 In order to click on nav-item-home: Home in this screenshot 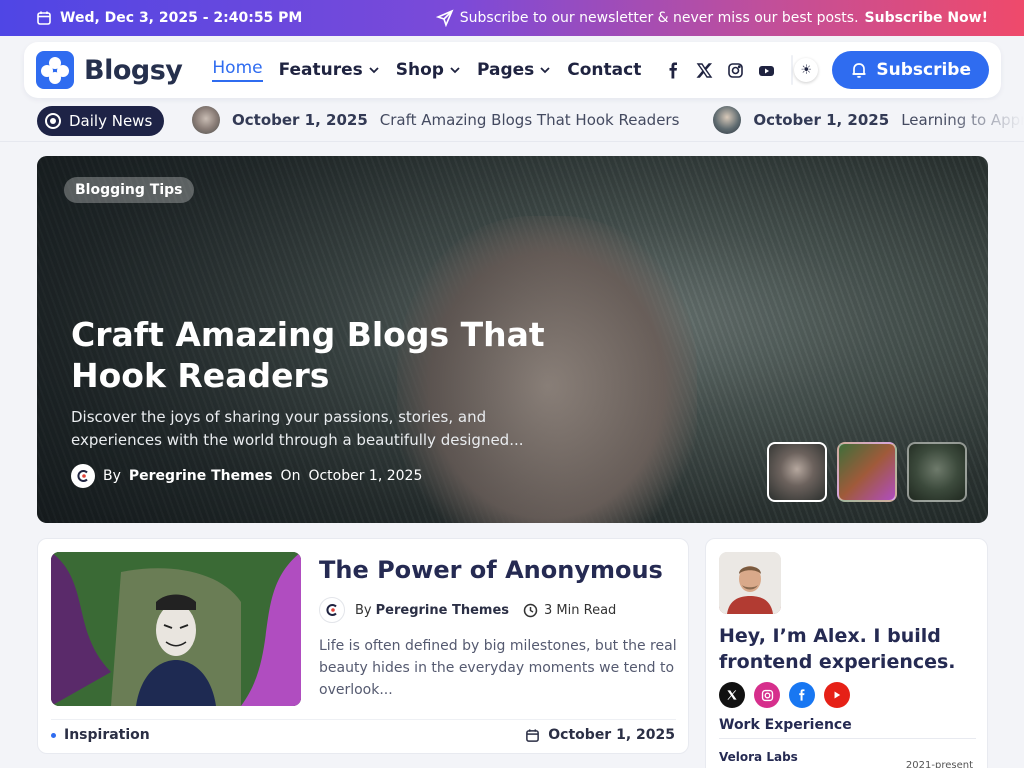, I will do `click(237, 70)`.